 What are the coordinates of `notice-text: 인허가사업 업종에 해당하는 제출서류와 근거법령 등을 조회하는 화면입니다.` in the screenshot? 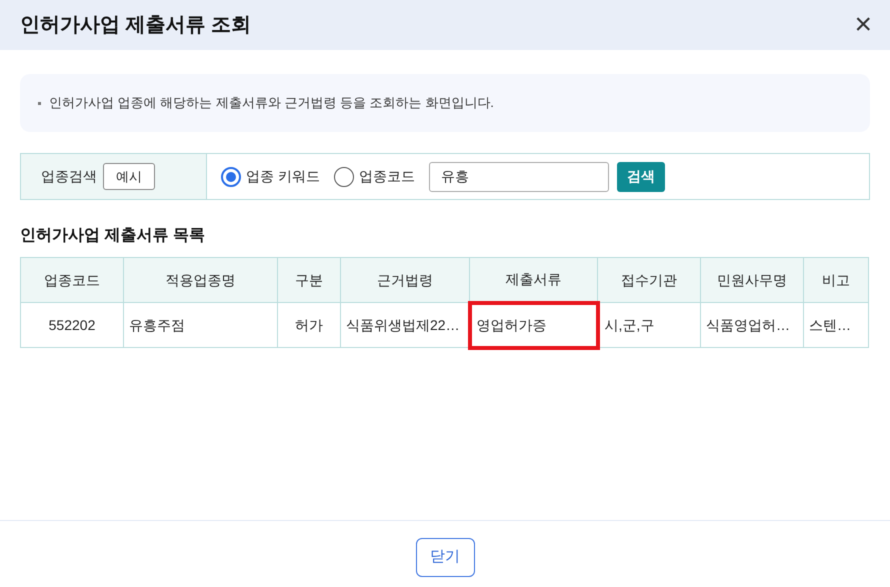 It's located at (271, 103).